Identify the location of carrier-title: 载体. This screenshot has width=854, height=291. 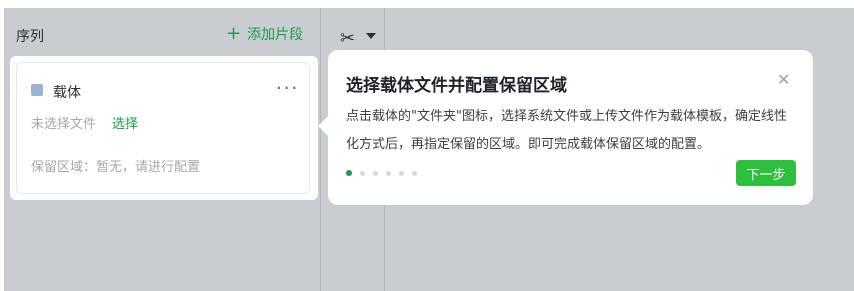
(67, 93).